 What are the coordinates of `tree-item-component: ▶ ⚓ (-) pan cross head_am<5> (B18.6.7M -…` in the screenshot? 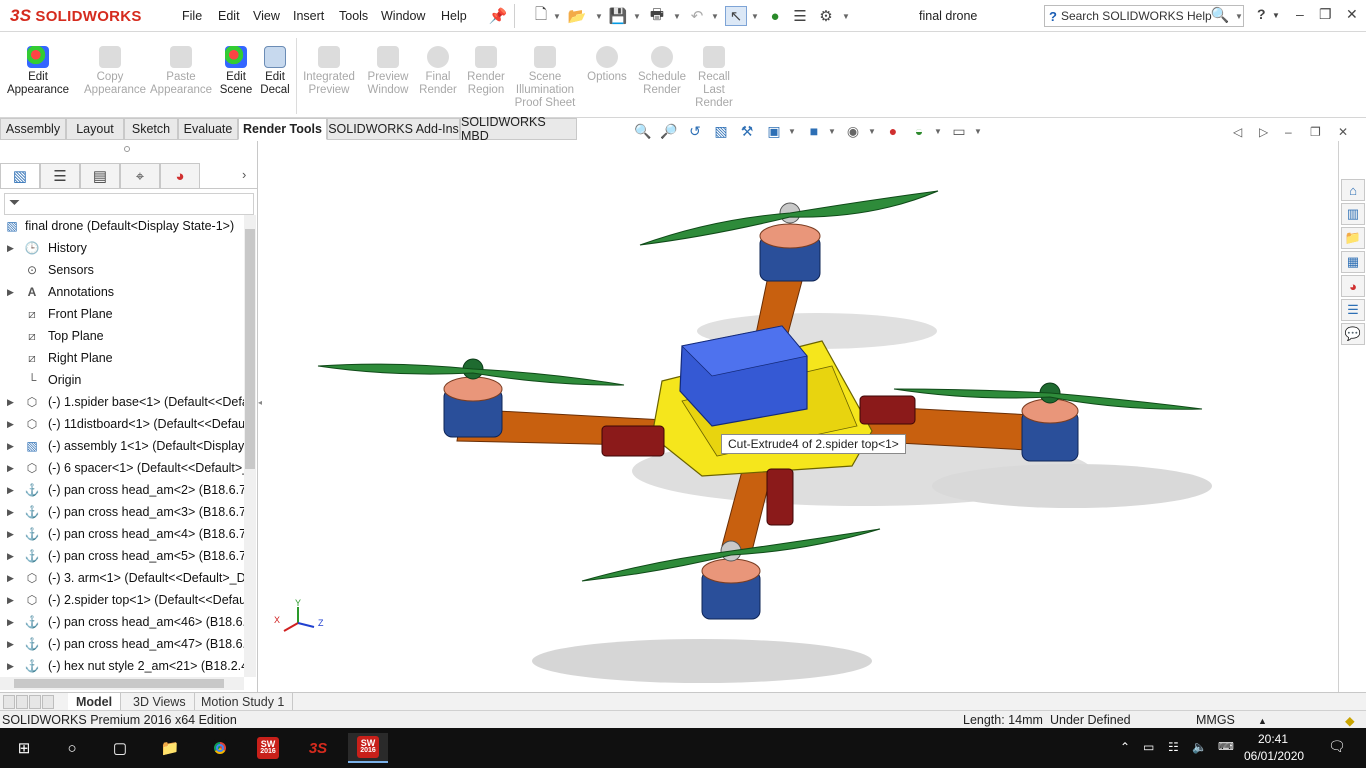 It's located at (122, 556).